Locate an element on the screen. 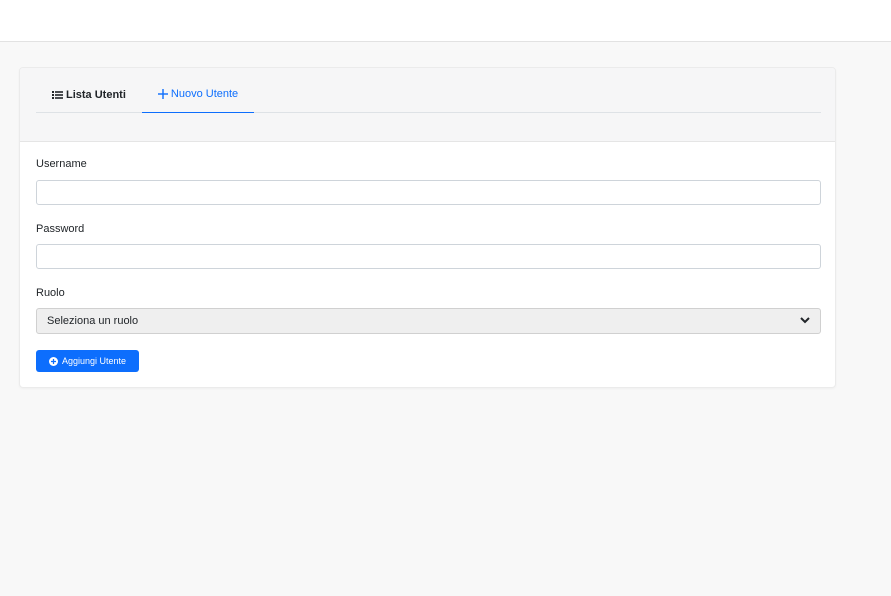 The width and height of the screenshot is (891, 596). password-input is located at coordinates (428, 256).